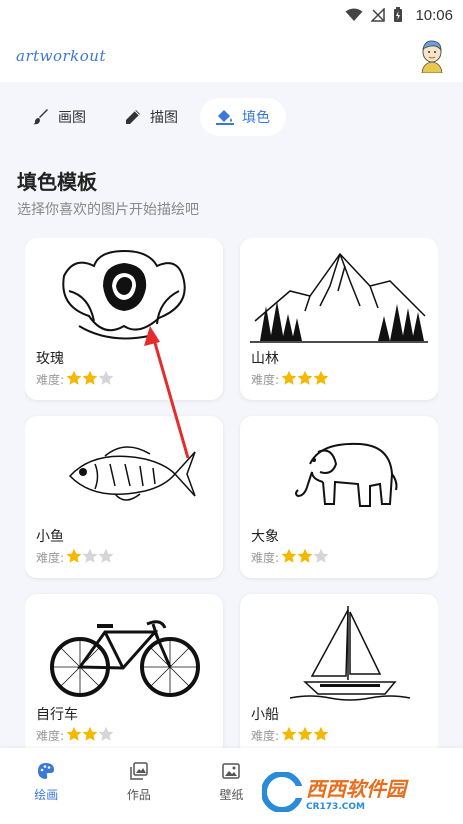  Describe the element at coordinates (46, 771) in the screenshot. I see `palette-icon` at that location.